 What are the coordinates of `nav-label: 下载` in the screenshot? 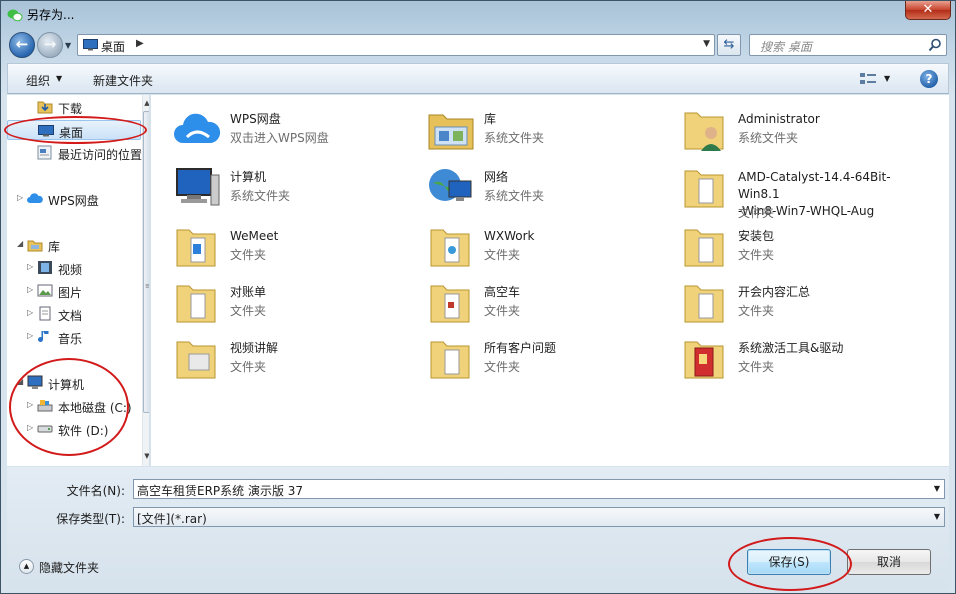 It's located at (70, 109).